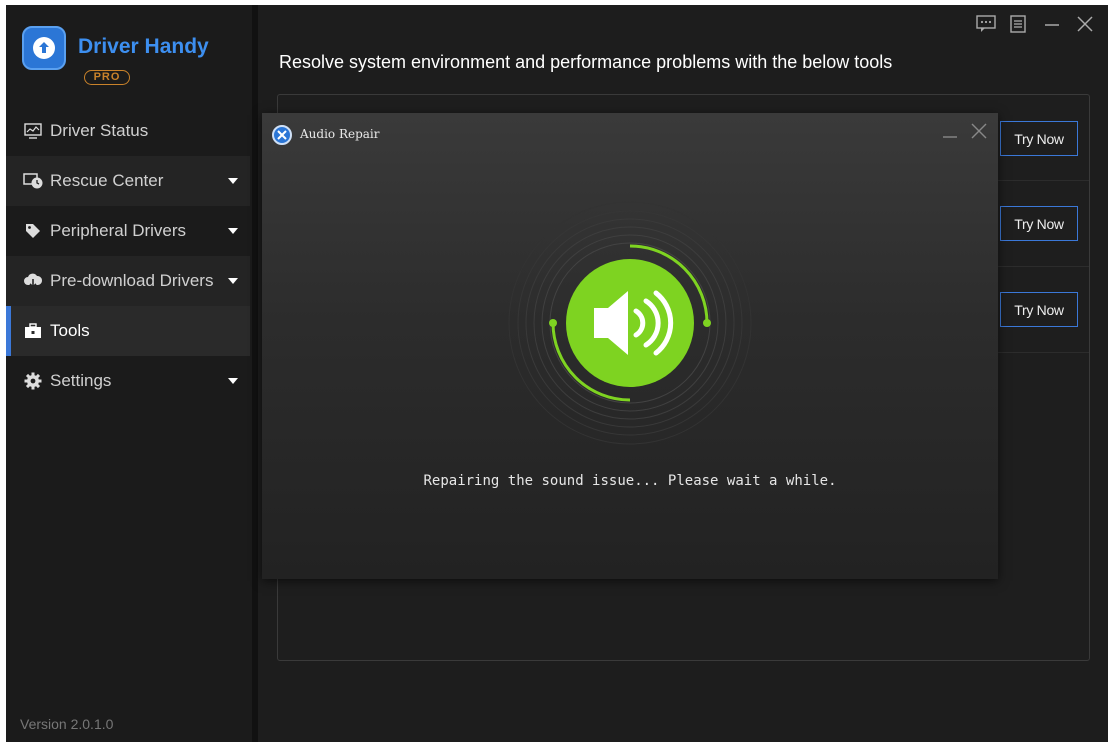 This screenshot has height=742, width=1108. Describe the element at coordinates (143, 46) in the screenshot. I see `app-name: Driver Handy` at that location.